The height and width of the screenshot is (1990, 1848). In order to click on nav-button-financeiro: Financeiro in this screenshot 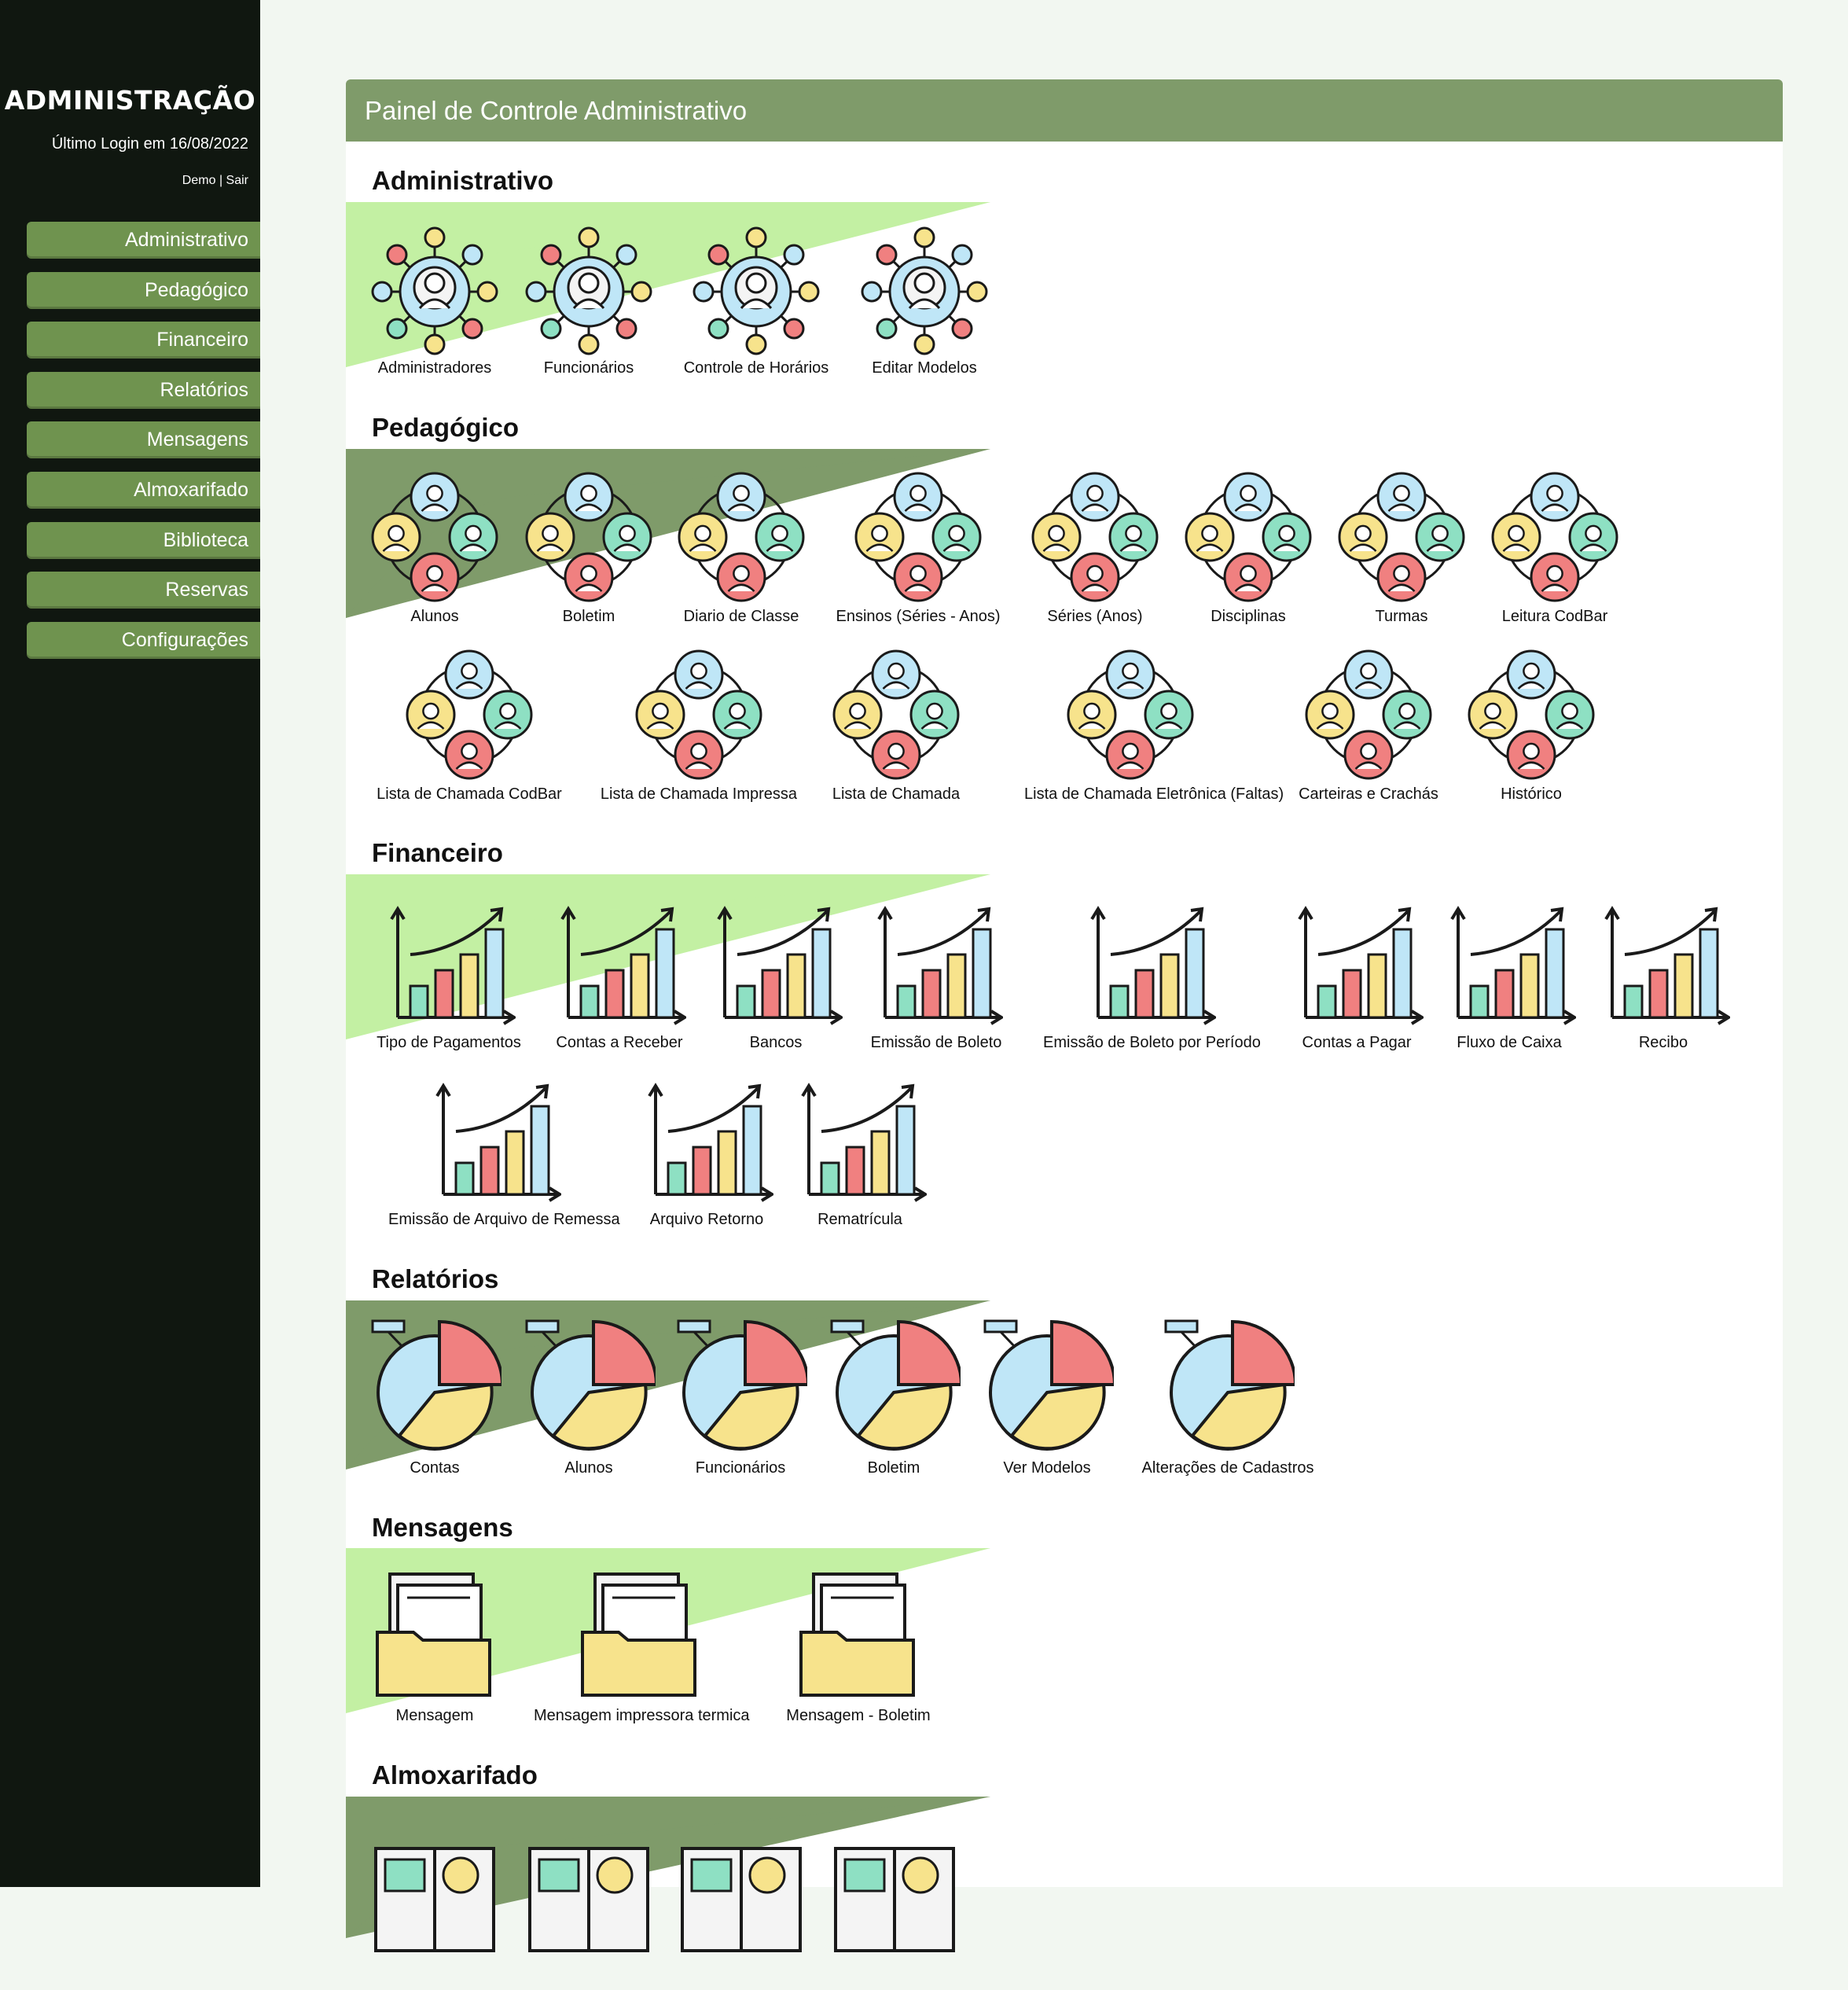, I will do `click(143, 340)`.